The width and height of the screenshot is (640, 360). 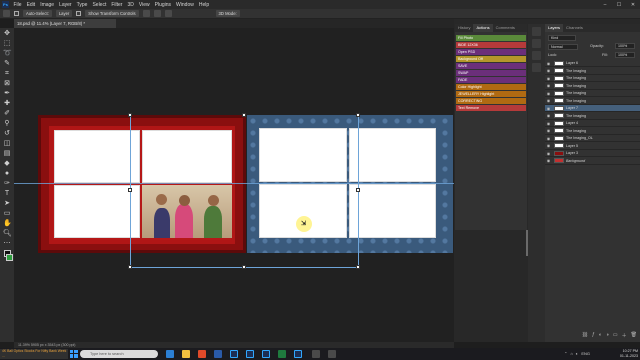 What do you see at coordinates (577, 354) in the screenshot?
I see `volume-icon: 🔈︎` at bounding box center [577, 354].